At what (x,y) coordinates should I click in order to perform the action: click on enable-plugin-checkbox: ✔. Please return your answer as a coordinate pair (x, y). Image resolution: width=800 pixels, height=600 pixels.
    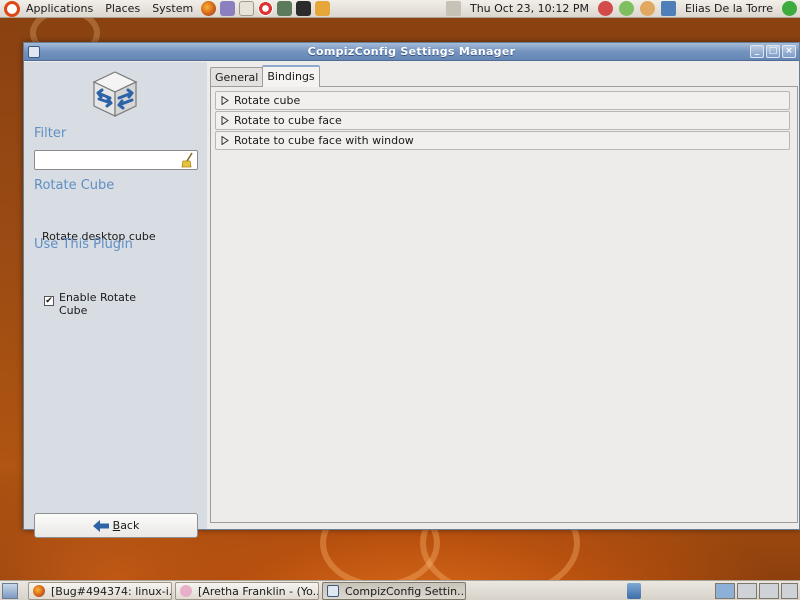
    Looking at the image, I should click on (49, 301).